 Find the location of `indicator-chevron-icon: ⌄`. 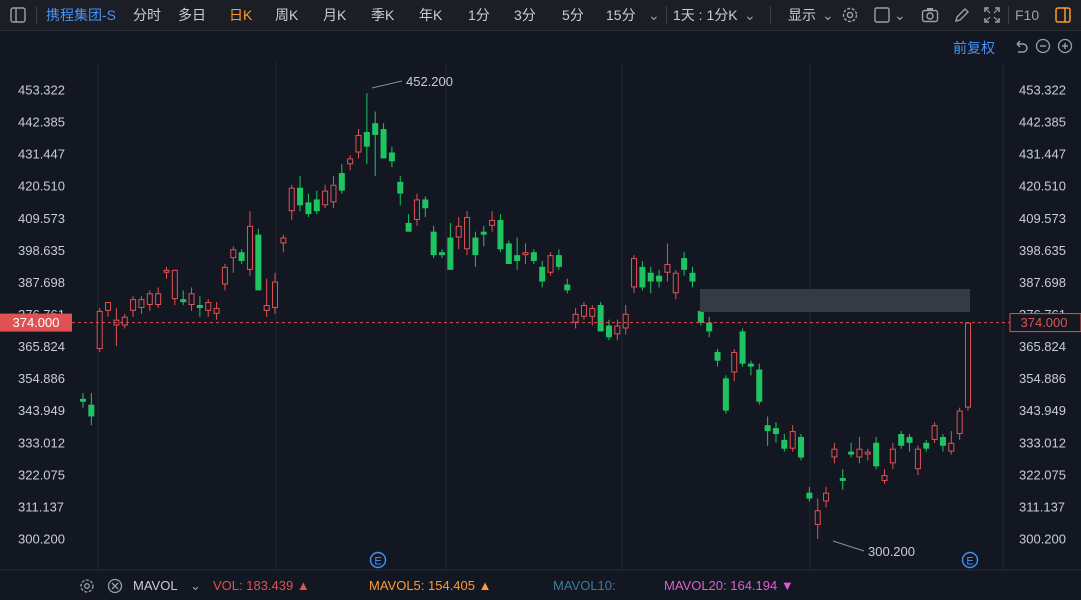

indicator-chevron-icon: ⌄ is located at coordinates (195, 586).